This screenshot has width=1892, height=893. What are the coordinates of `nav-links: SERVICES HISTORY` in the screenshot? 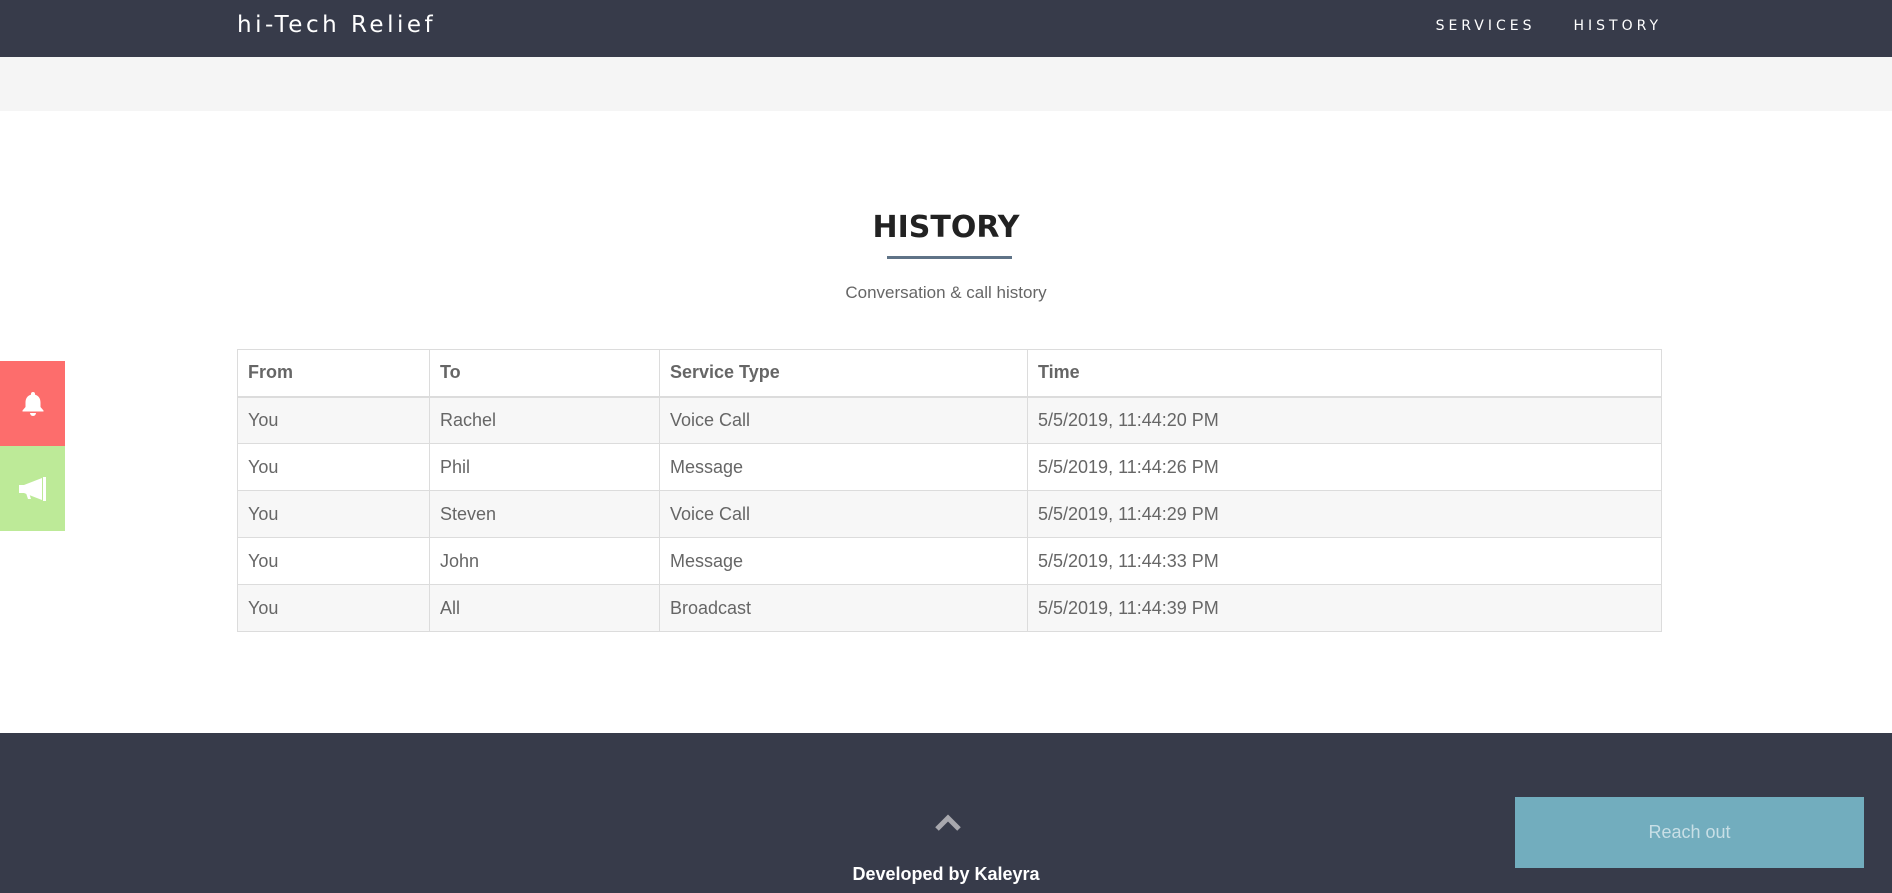 It's located at (1549, 26).